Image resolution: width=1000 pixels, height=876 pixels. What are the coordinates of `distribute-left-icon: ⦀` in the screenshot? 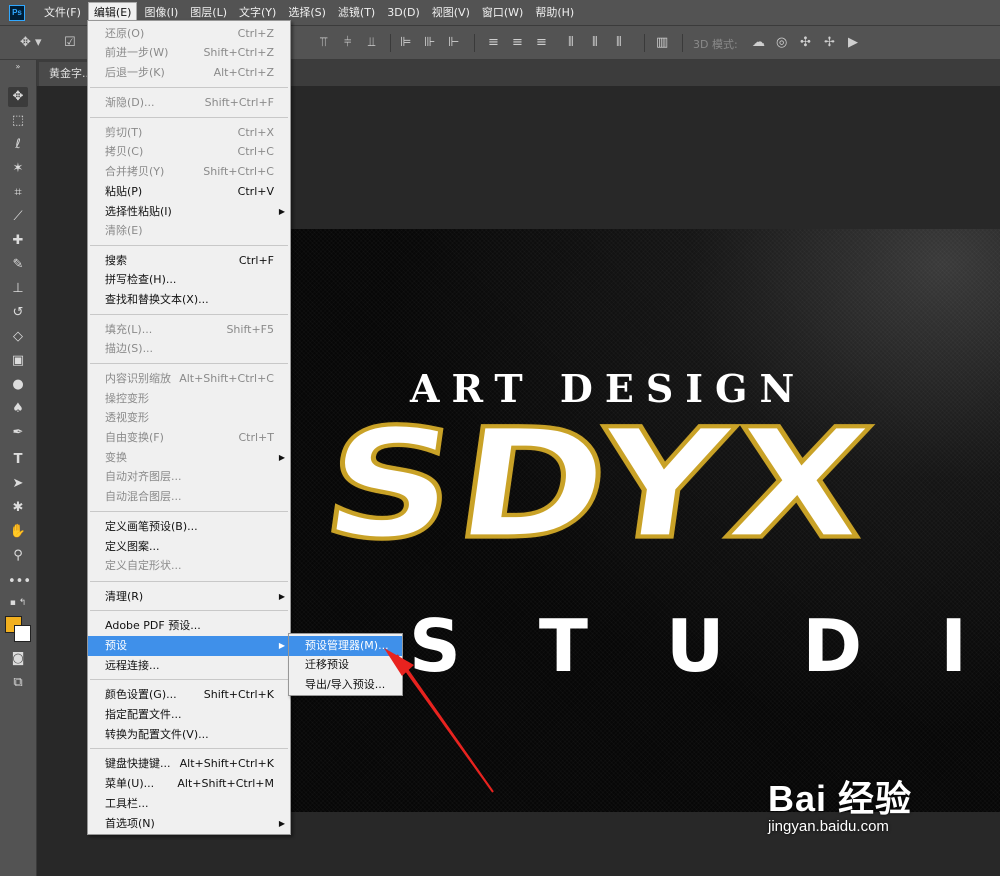 It's located at (571, 42).